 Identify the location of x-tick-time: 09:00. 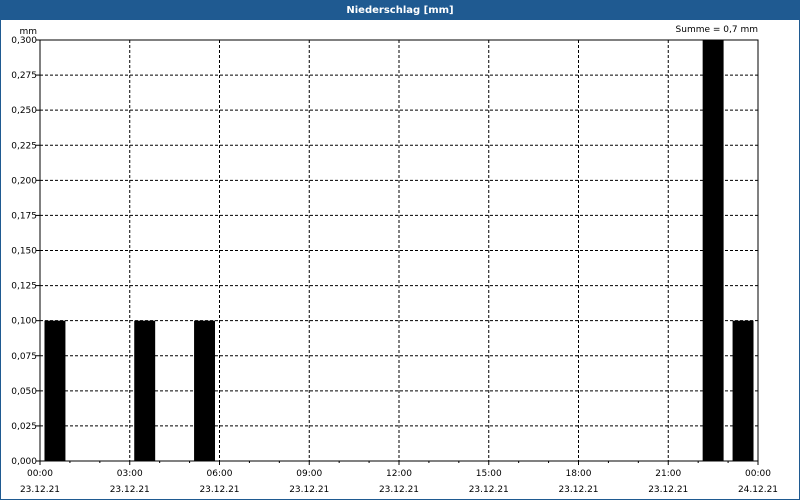
(309, 474).